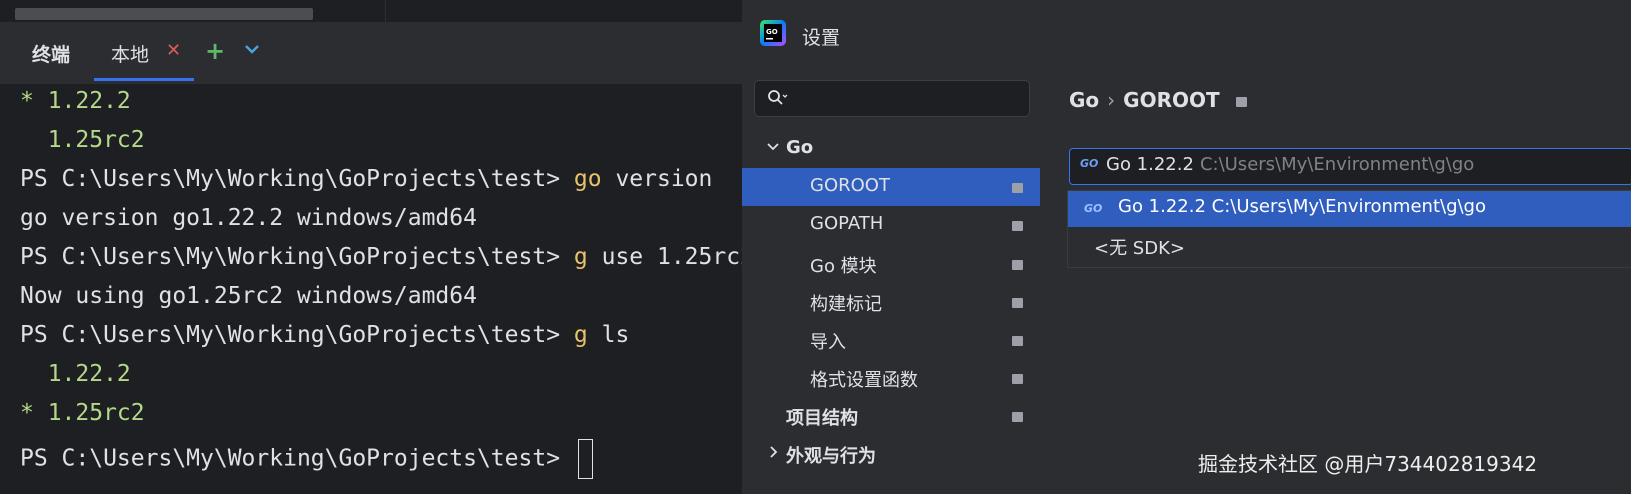  What do you see at coordinates (831, 456) in the screenshot?
I see `sidebar-item-label: 外观与行为` at bounding box center [831, 456].